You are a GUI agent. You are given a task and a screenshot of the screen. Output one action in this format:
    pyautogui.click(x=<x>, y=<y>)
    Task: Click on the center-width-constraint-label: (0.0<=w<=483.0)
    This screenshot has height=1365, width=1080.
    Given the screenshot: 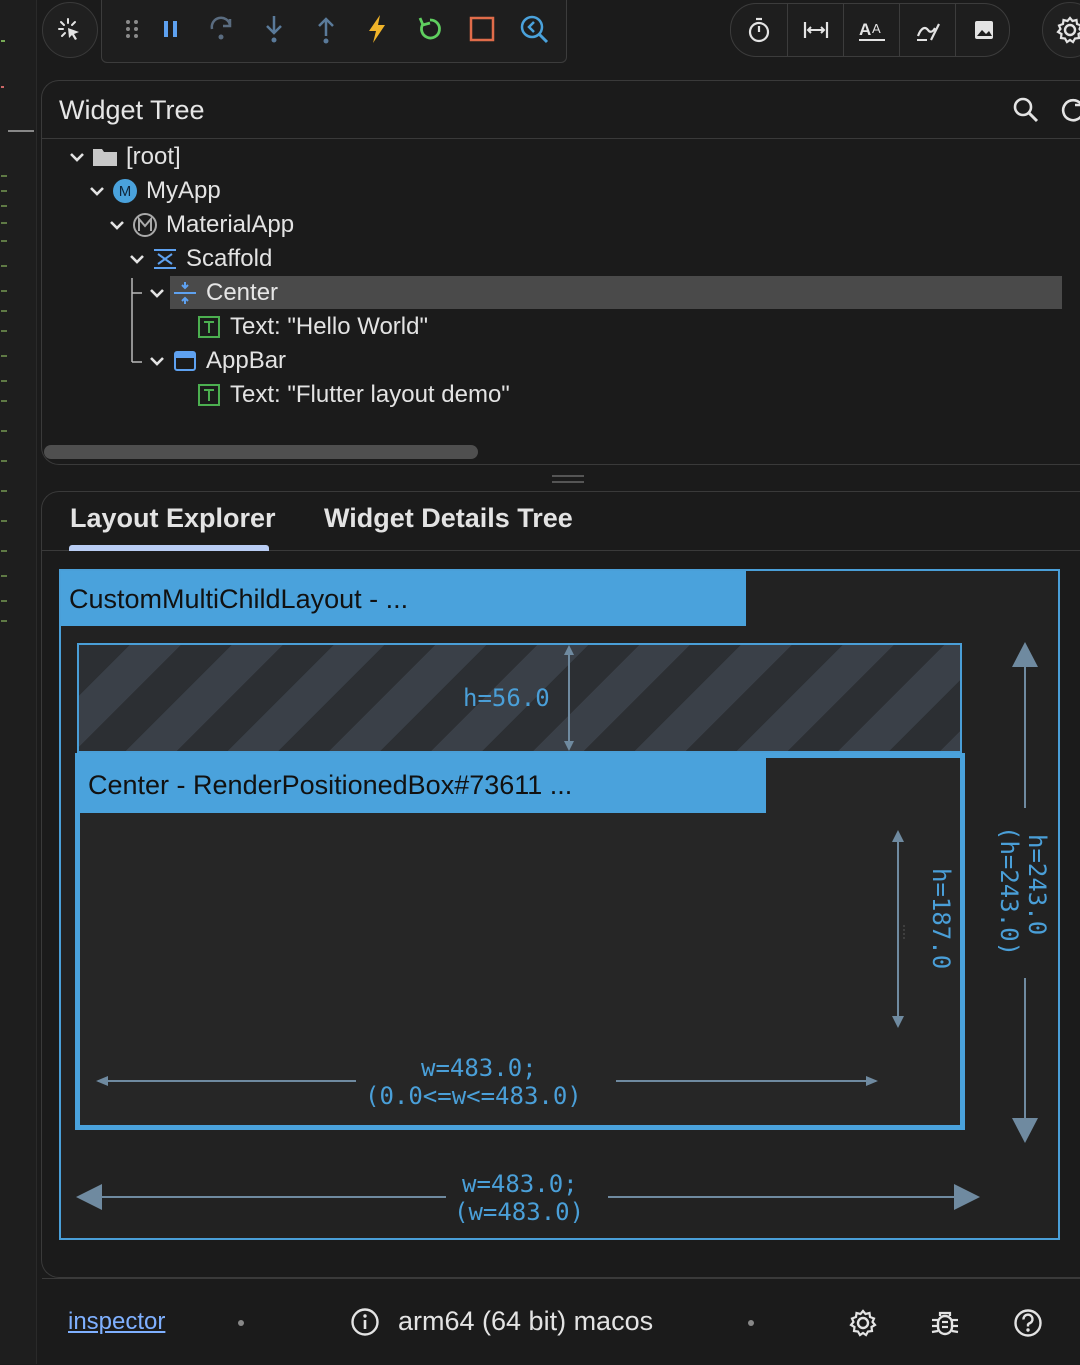 What is the action you would take?
    pyautogui.click(x=473, y=1096)
    